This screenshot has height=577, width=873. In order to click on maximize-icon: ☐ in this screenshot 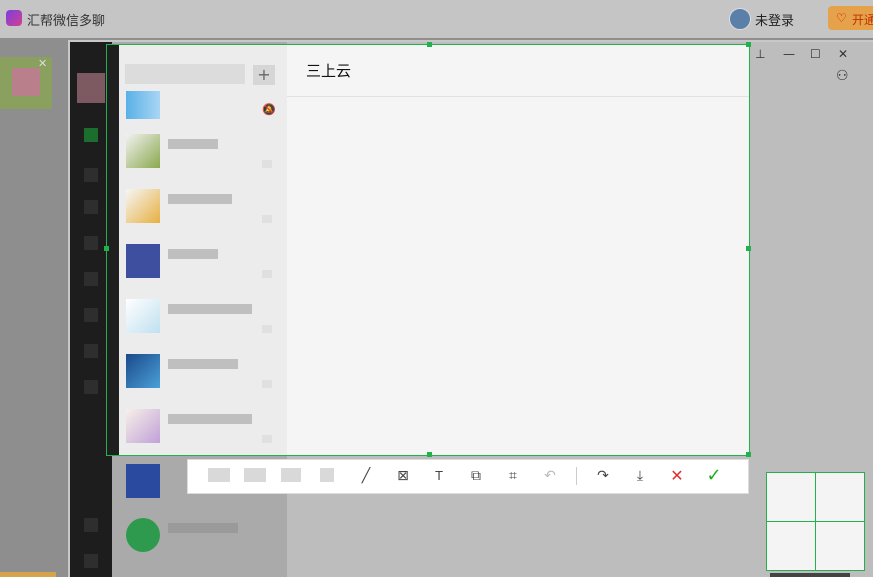, I will do `click(815, 54)`.